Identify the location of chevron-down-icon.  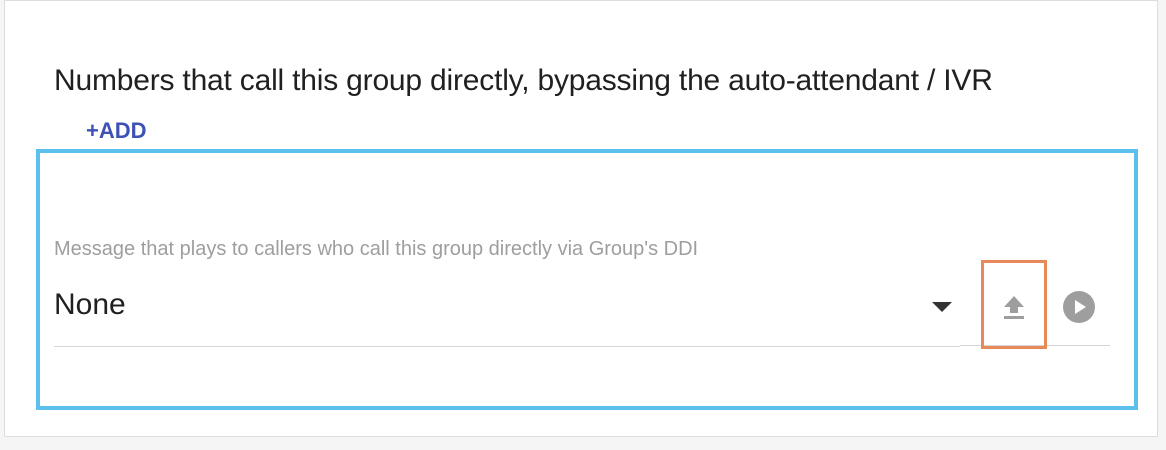
(942, 307).